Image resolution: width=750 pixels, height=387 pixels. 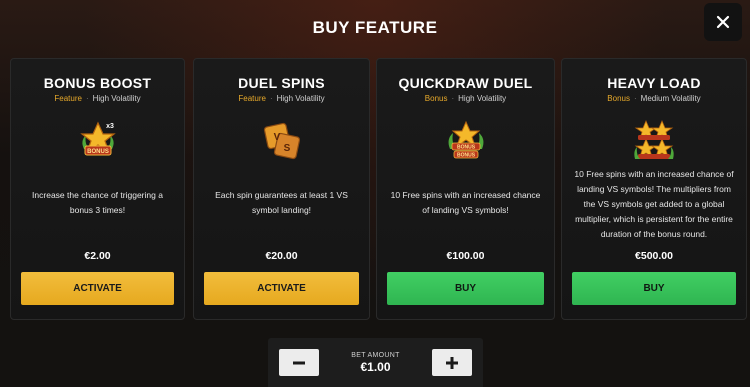 I want to click on card-tags: Bonus · High Volatility, so click(x=465, y=98).